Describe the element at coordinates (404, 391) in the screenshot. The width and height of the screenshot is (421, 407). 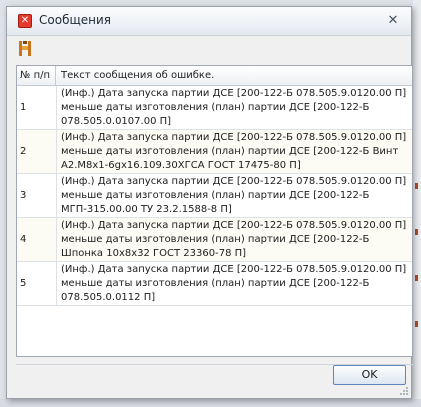
I see `resize-grip-icon` at that location.